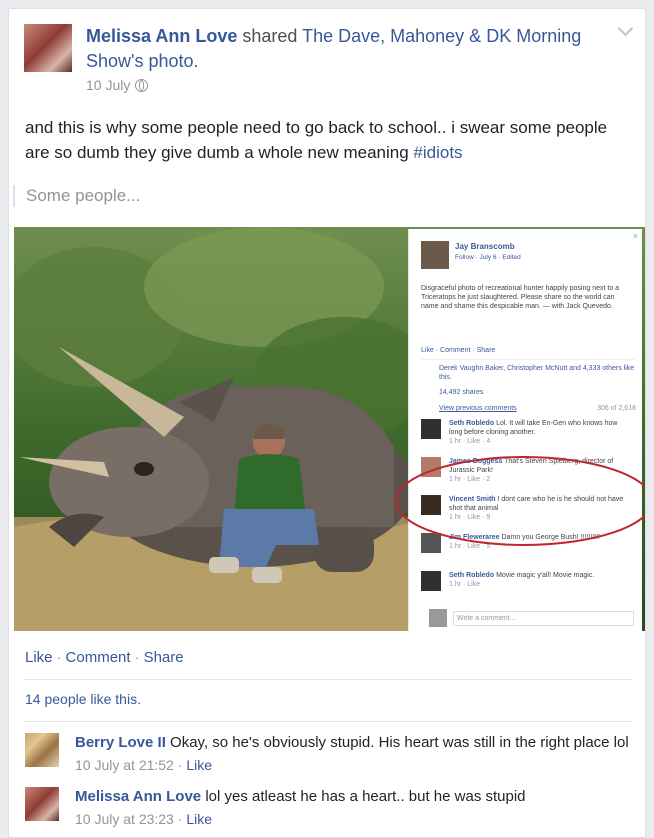 This screenshot has height=838, width=654. Describe the element at coordinates (625, 28) in the screenshot. I see `chevron-down-icon` at that location.